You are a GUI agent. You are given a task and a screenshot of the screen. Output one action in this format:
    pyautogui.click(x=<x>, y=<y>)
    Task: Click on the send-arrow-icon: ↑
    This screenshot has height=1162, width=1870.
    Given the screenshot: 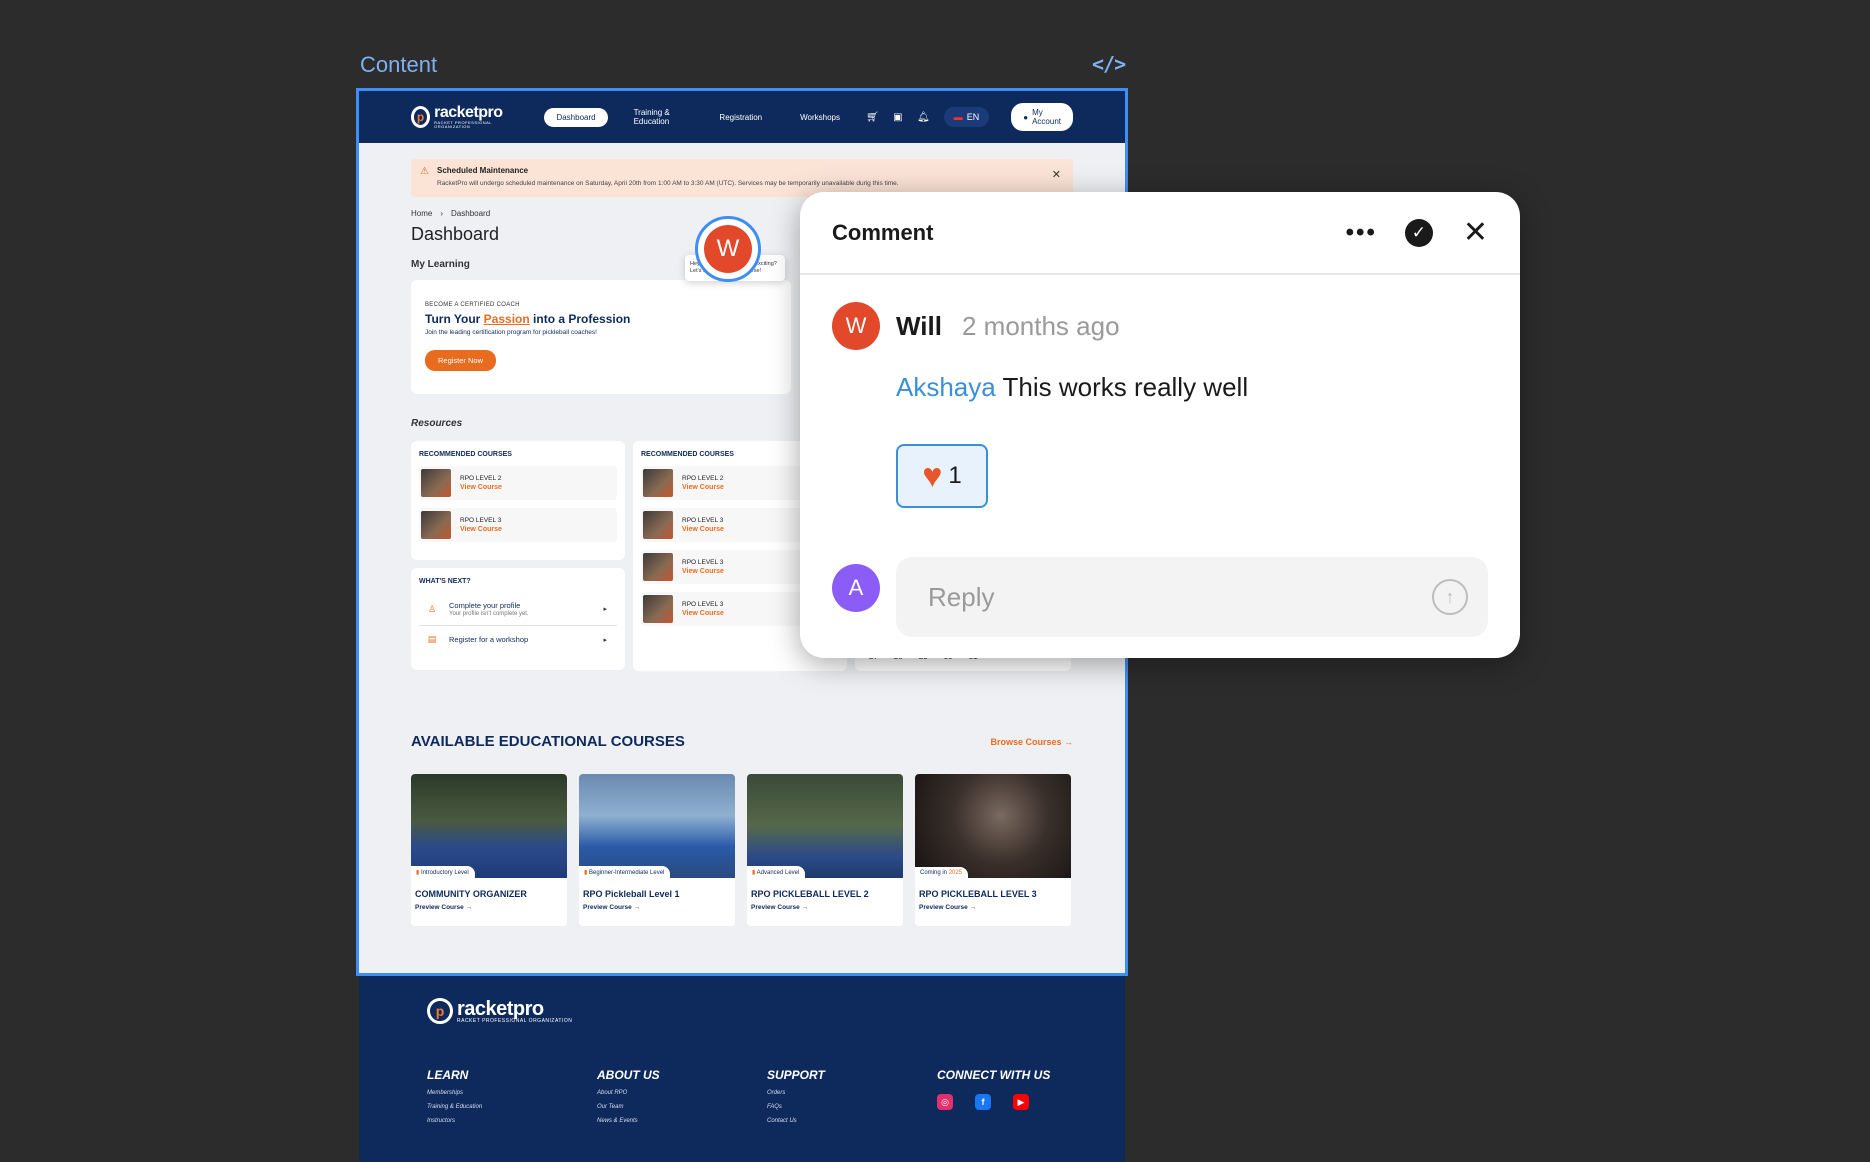 What is the action you would take?
    pyautogui.click(x=1450, y=597)
    